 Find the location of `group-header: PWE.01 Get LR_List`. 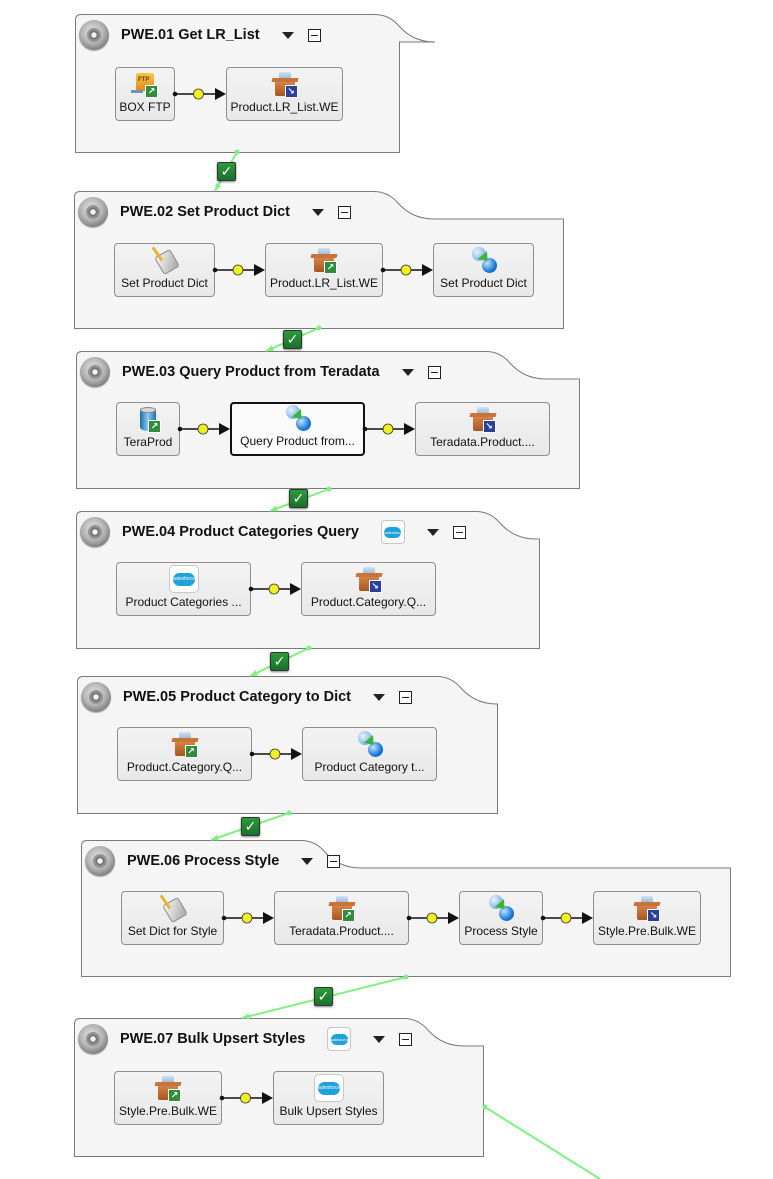

group-header: PWE.01 Get LR_List is located at coordinates (200, 35).